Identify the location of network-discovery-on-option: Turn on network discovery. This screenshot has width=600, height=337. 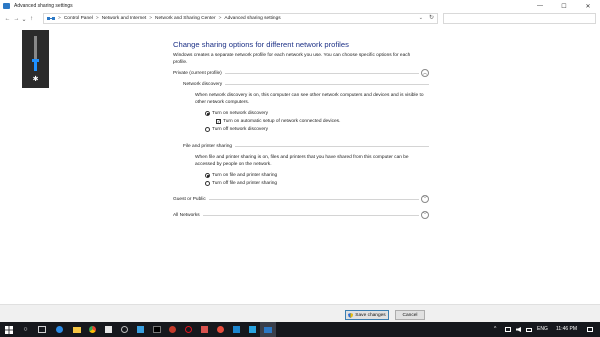
(236, 113).